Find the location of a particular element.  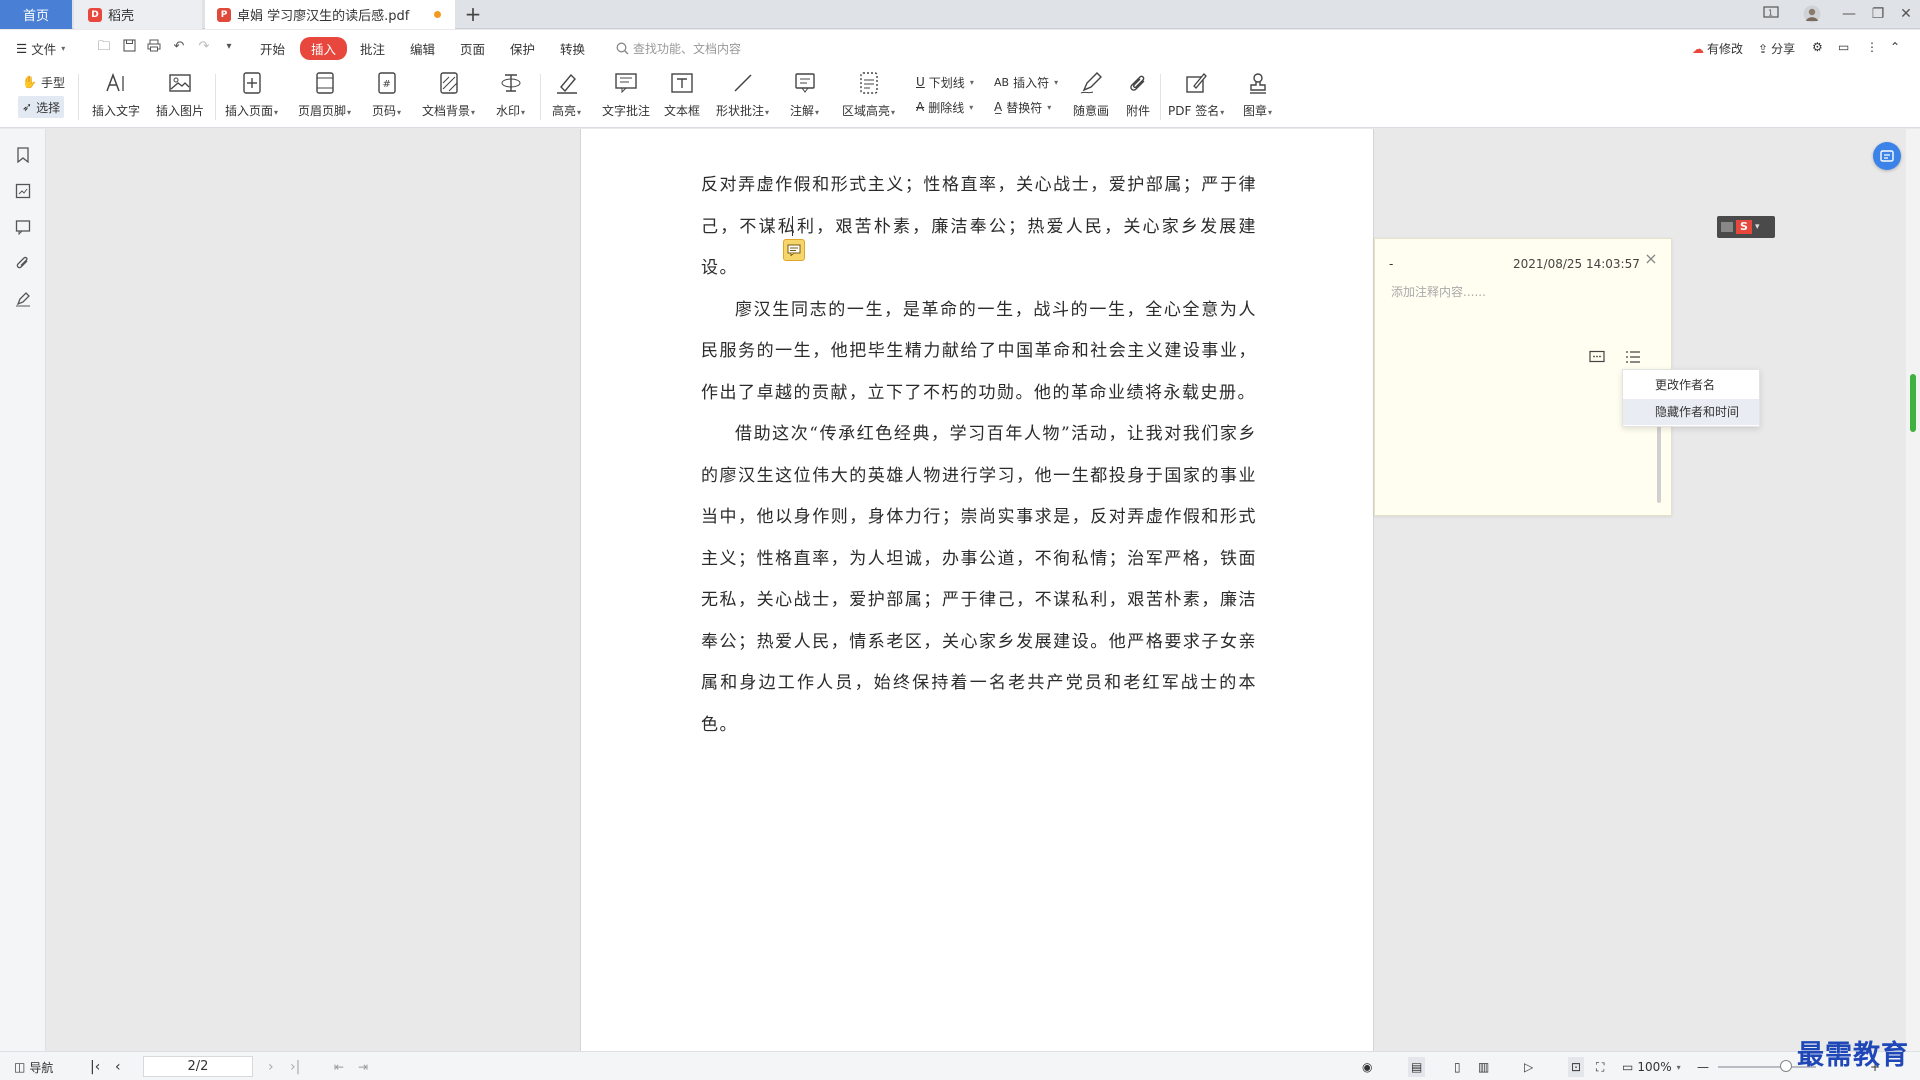

zoom-select: ▭ 100% ▾ is located at coordinates (1651, 1067).